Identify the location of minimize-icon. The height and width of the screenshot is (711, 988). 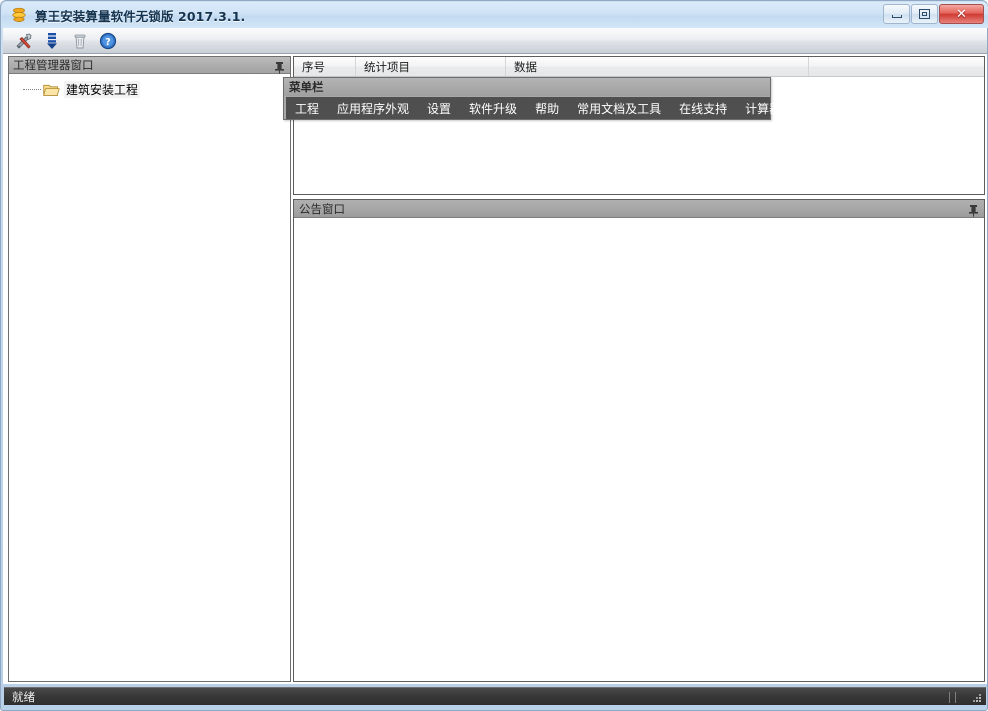
(896, 16).